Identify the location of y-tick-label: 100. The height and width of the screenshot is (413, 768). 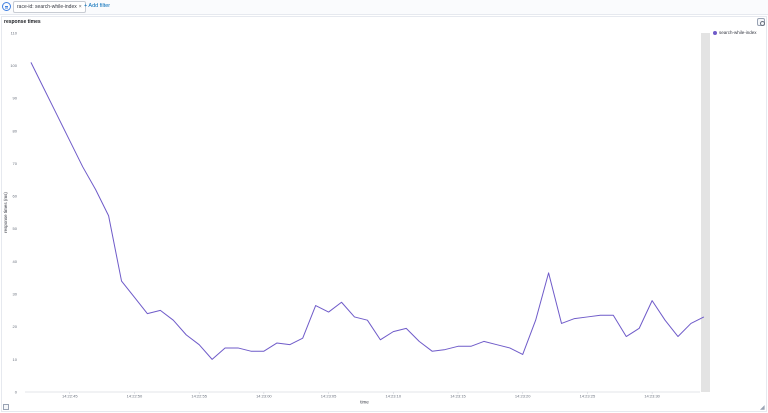
(13, 65).